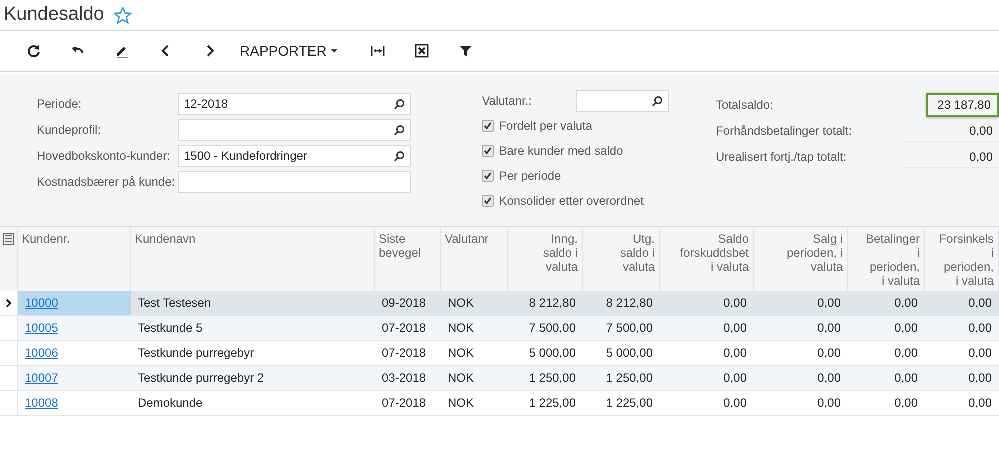  I want to click on column-header: Kundenavn, so click(253, 259).